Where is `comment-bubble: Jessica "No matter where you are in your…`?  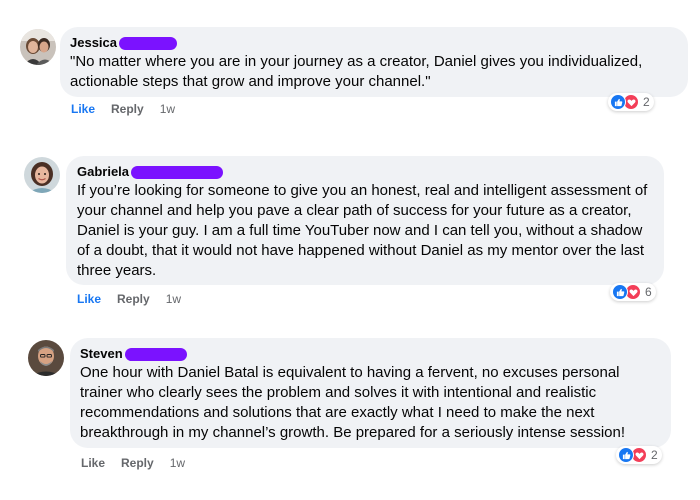 comment-bubble: Jessica "No matter where you are in your… is located at coordinates (374, 62).